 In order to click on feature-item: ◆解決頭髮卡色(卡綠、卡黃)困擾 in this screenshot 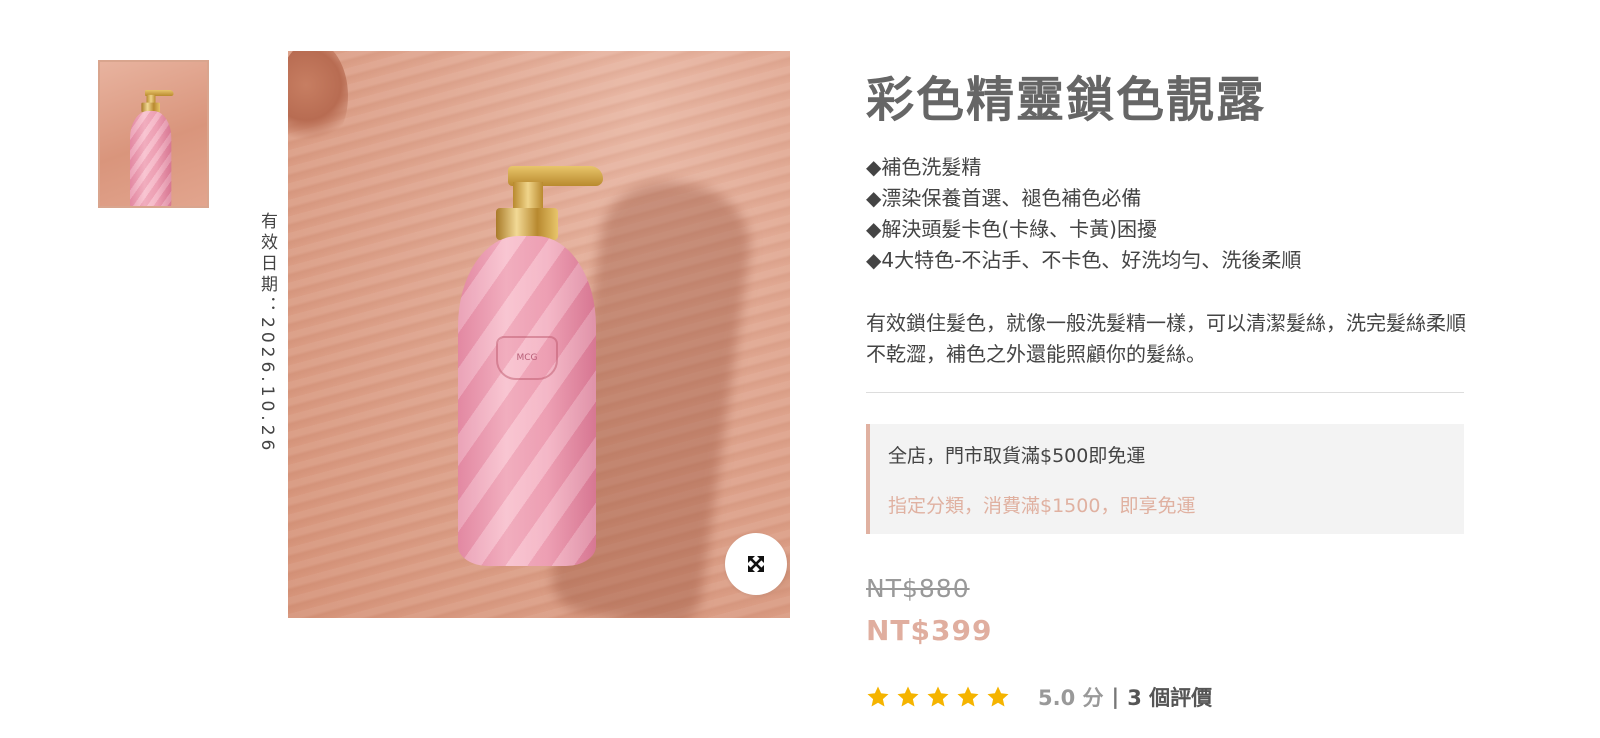, I will do `click(1011, 229)`.